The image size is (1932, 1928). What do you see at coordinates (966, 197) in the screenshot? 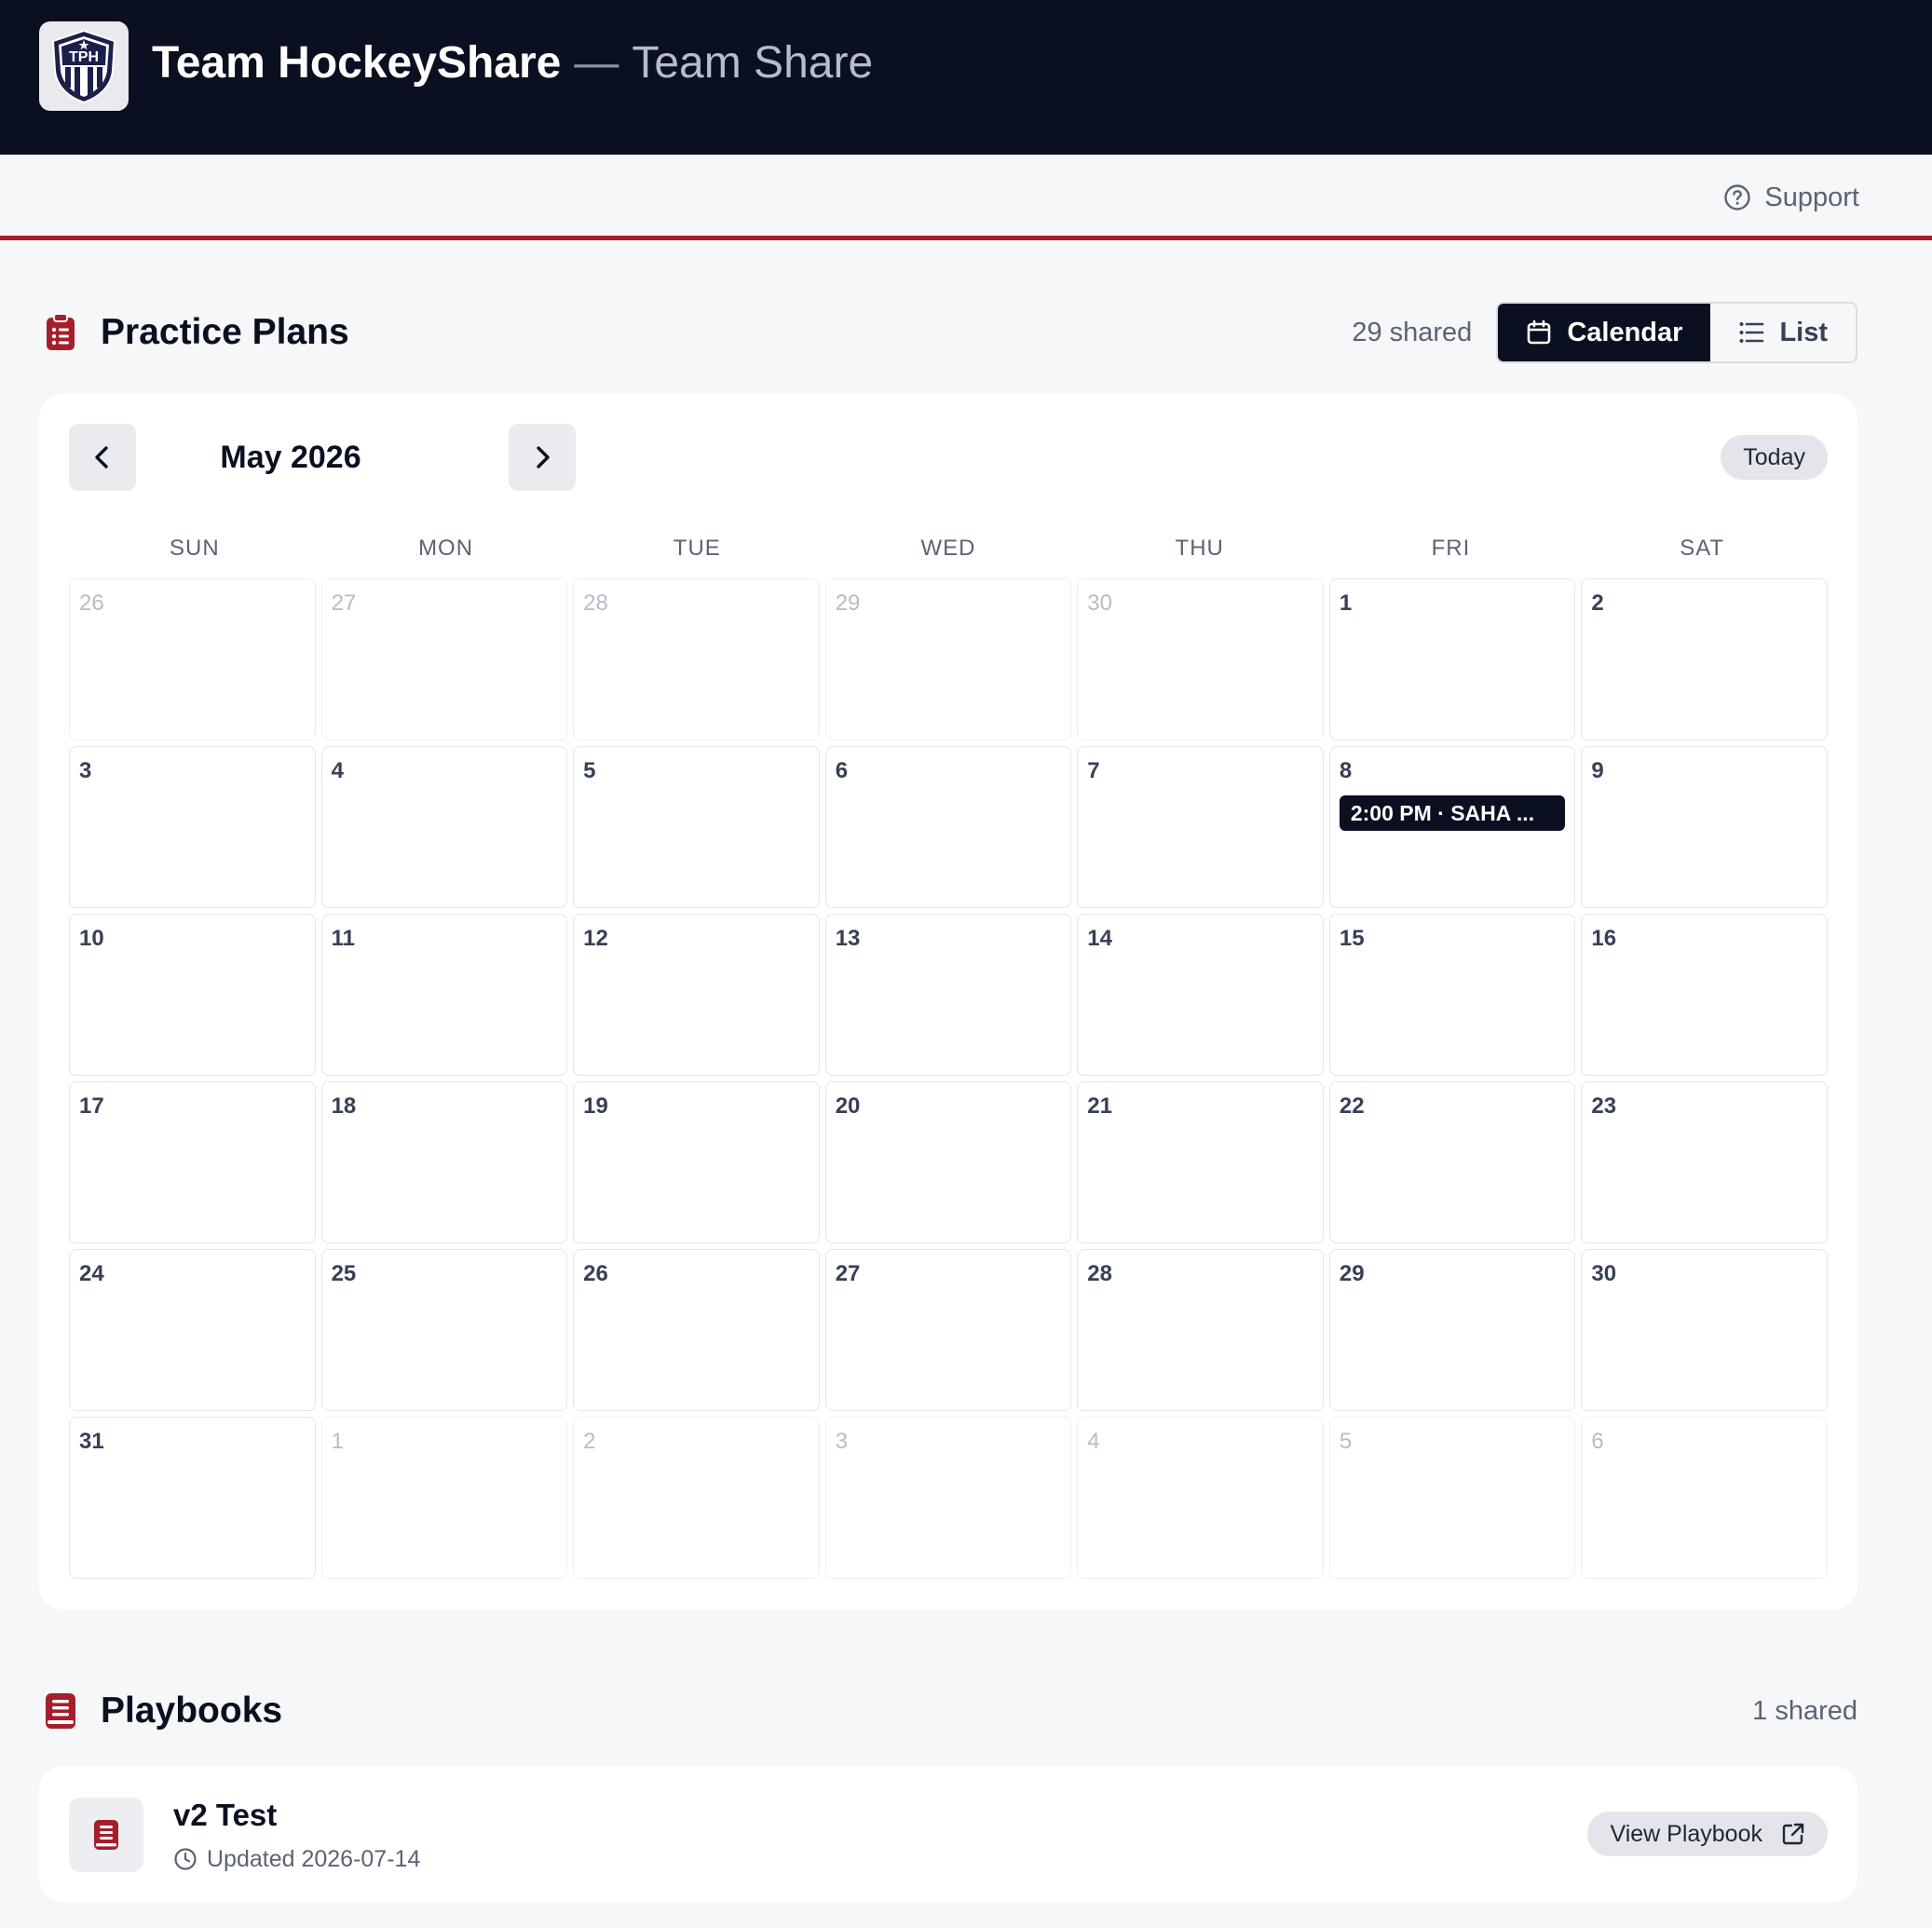
I see `sub-navbar: Support` at bounding box center [966, 197].